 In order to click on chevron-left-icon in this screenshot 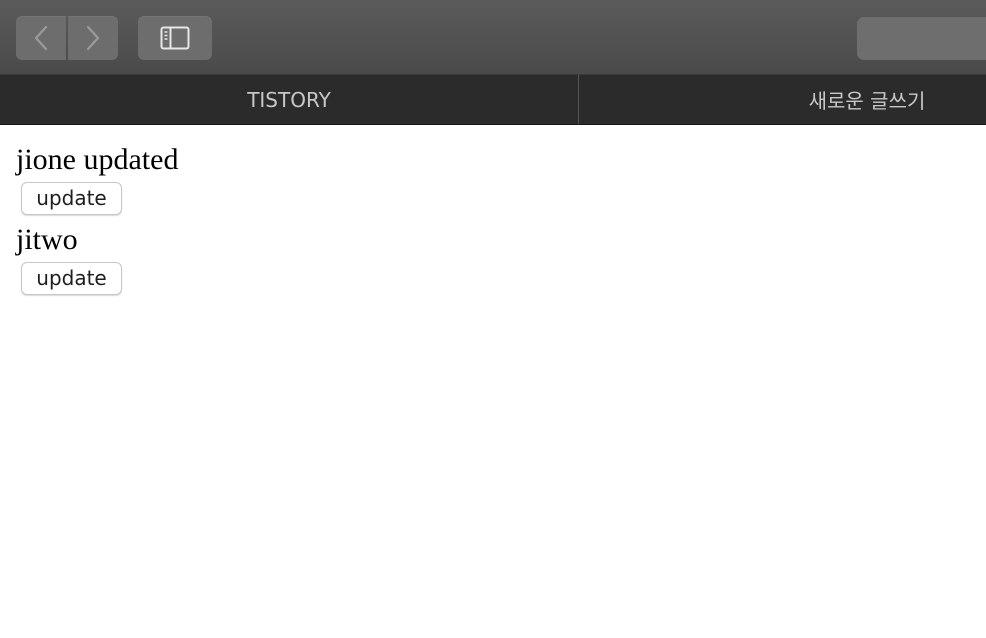, I will do `click(41, 38)`.